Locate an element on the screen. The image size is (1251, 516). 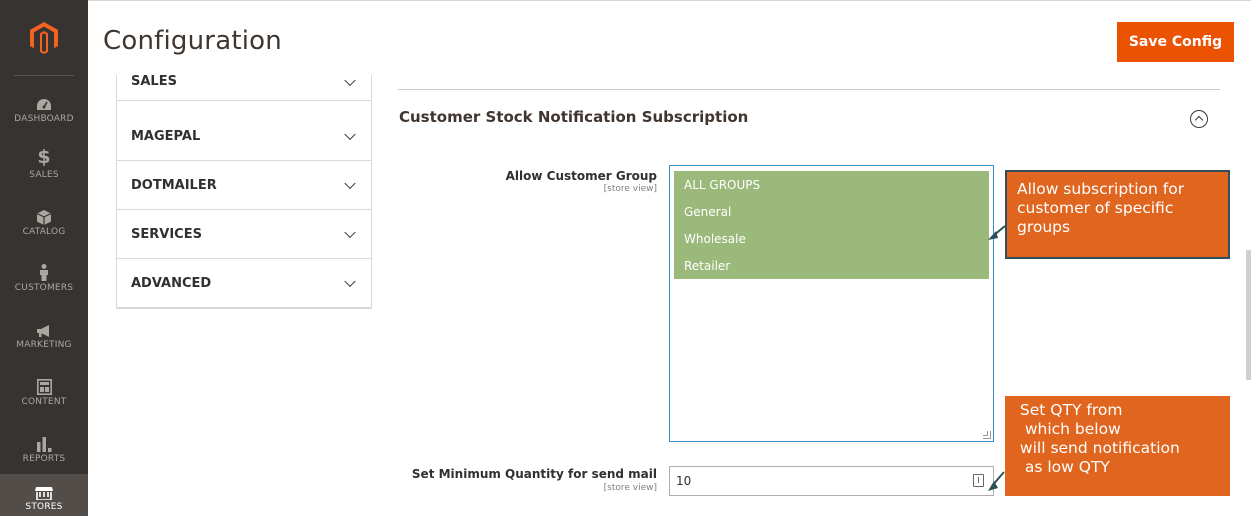
tab-dotmailer: DOTMAILER is located at coordinates (244, 185).